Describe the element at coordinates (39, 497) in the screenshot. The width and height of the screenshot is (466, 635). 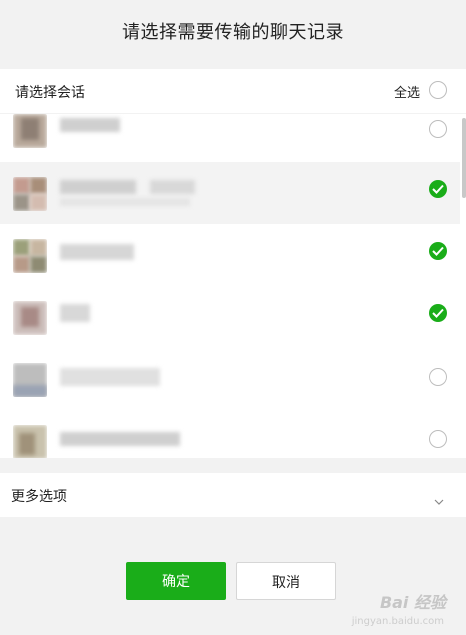
I see `more-options-label: 更多选项` at that location.